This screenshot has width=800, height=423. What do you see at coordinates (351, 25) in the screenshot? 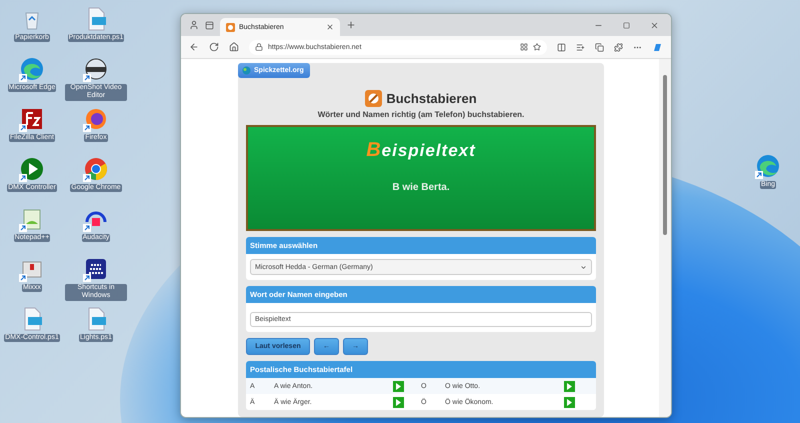
I see `new-tab-icon` at bounding box center [351, 25].